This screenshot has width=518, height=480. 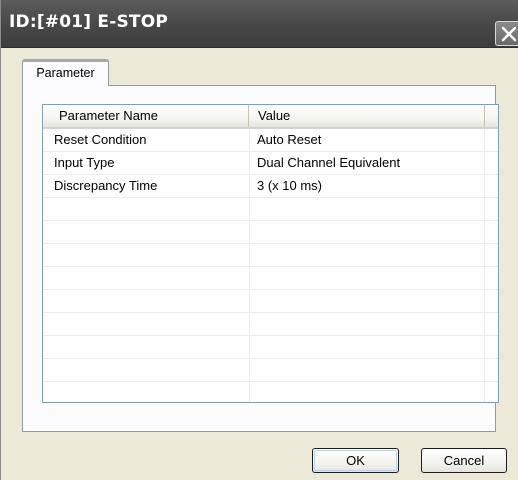 I want to click on table-row: Input Type Dual Channel Equivalent, so click(x=270, y=163).